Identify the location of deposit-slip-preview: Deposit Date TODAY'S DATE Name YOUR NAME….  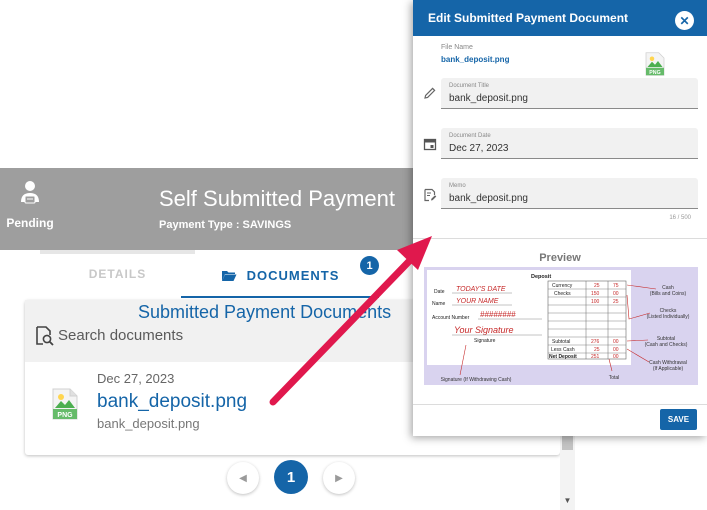
(558, 326).